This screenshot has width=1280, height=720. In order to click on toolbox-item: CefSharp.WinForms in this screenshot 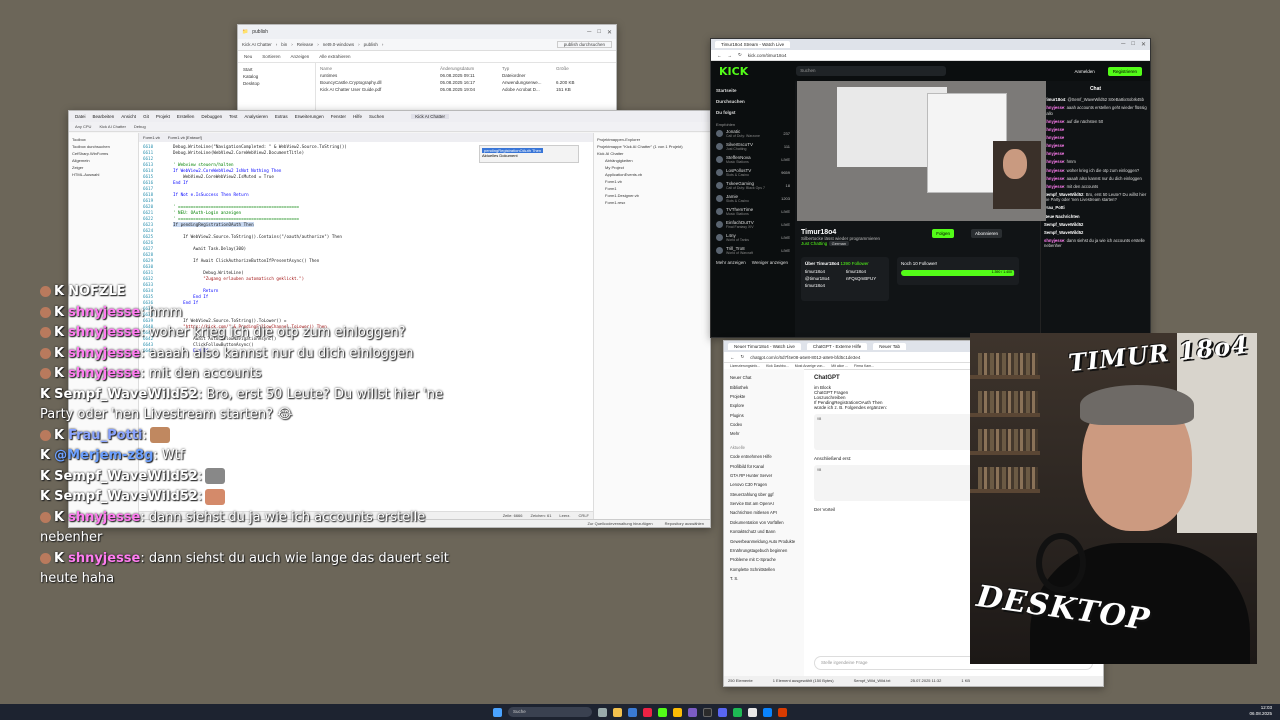, I will do `click(103, 153)`.